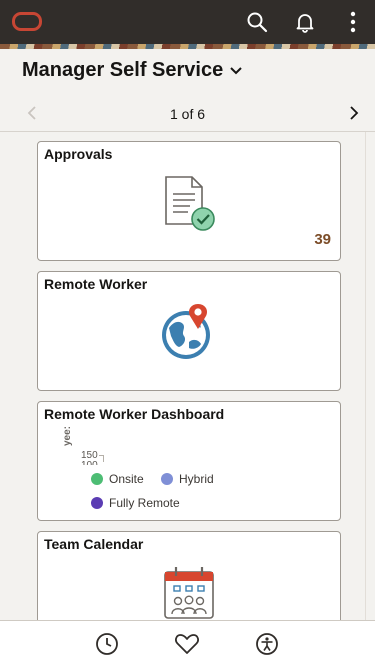 This screenshot has height=667, width=375. What do you see at coordinates (89, 462) in the screenshot?
I see `chart-tick-label: 100` at bounding box center [89, 462].